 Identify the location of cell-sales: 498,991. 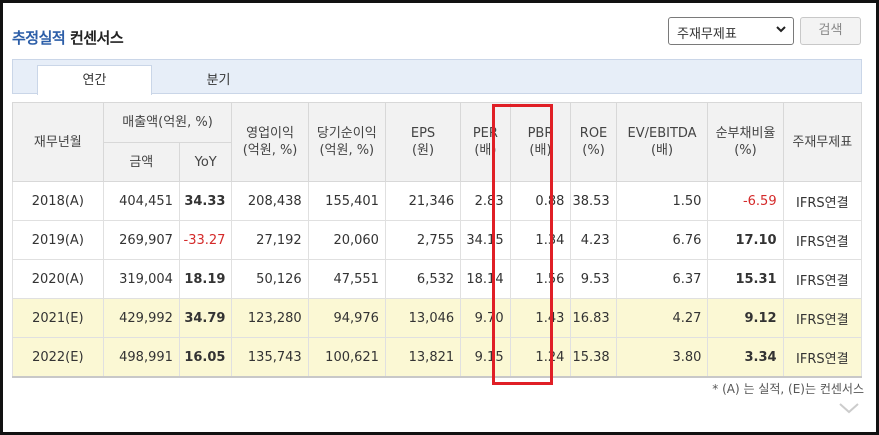
(141, 357).